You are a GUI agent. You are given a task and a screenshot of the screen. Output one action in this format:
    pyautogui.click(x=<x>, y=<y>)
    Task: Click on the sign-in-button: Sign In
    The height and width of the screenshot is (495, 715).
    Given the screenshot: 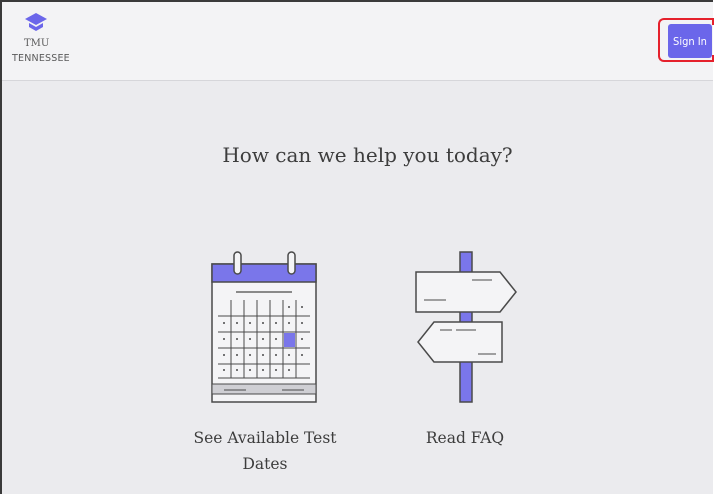 What is the action you would take?
    pyautogui.click(x=690, y=41)
    